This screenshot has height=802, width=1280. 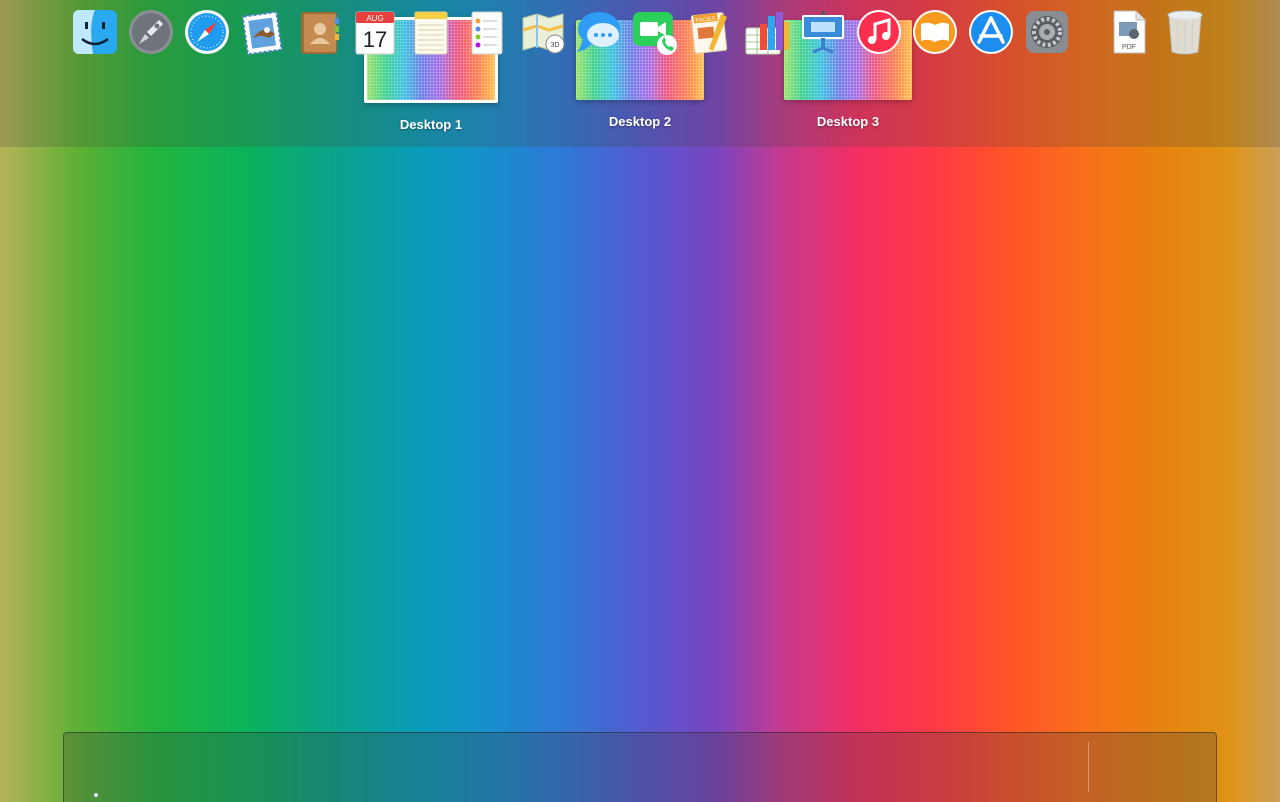 What do you see at coordinates (263, 32) in the screenshot?
I see `mail-icon` at bounding box center [263, 32].